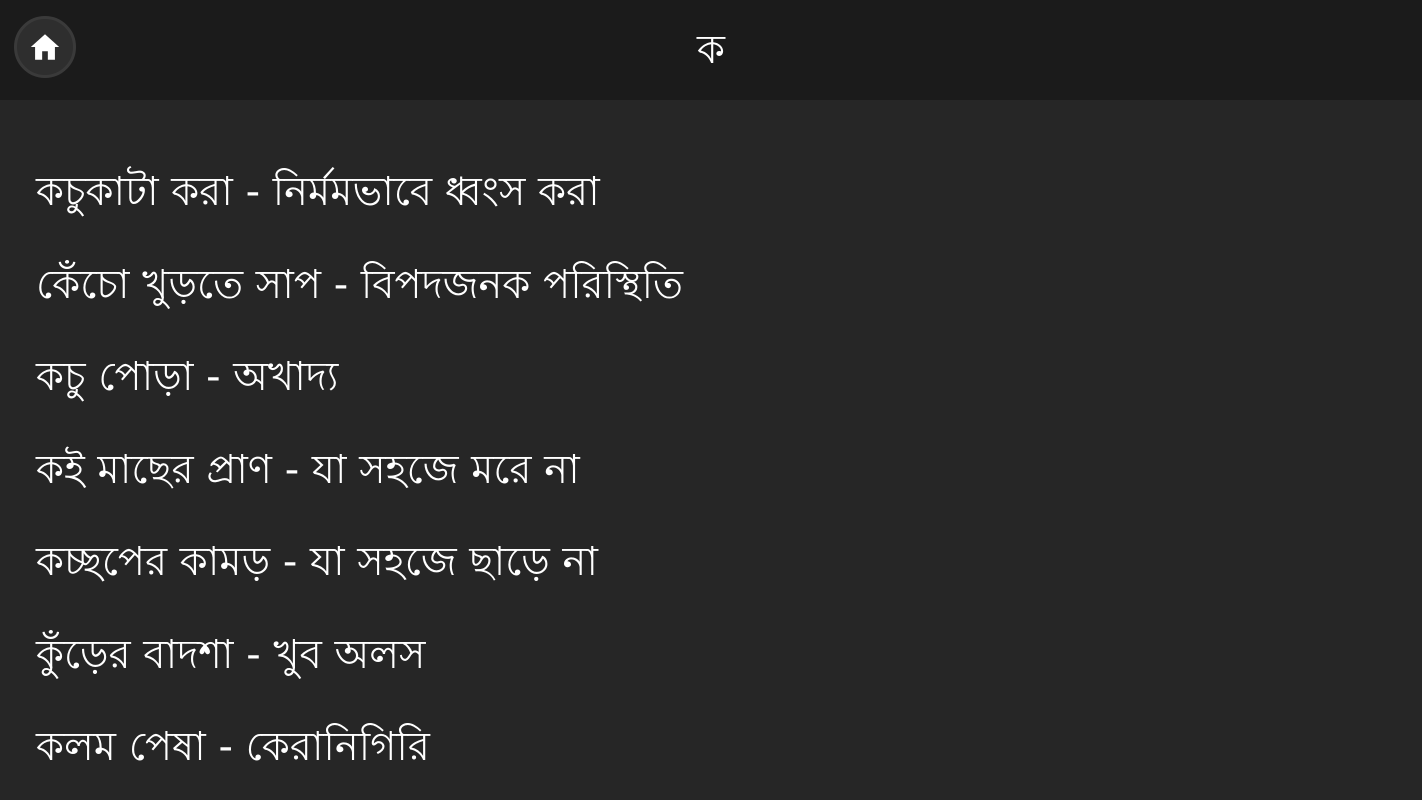 This screenshot has height=800, width=1422. What do you see at coordinates (729, 285) in the screenshot?
I see `list-item: কেঁচো খুড়তে সাপ - বিপদজনক পরিস্থিতি` at bounding box center [729, 285].